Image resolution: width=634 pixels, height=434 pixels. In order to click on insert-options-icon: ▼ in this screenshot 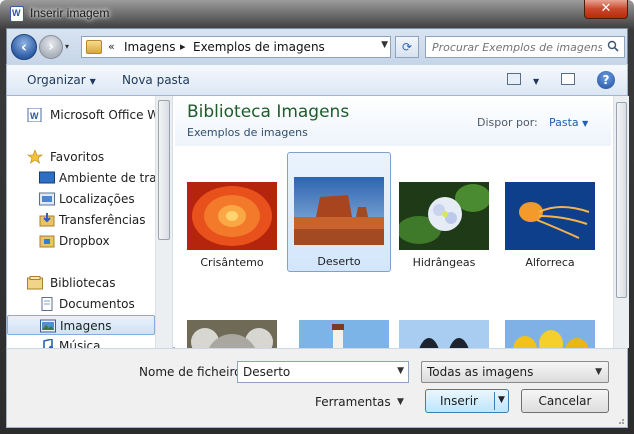, I will do `click(501, 400)`.